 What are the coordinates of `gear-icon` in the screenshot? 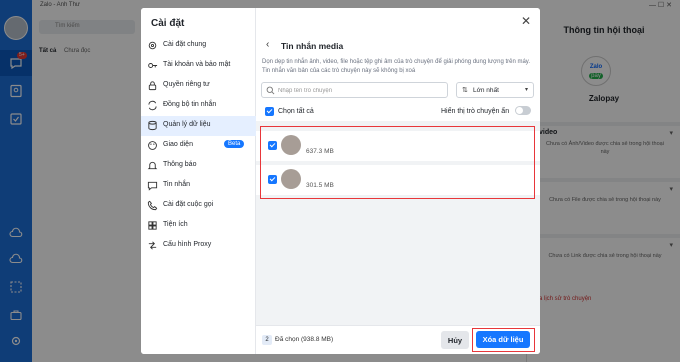 It's located at (152, 45).